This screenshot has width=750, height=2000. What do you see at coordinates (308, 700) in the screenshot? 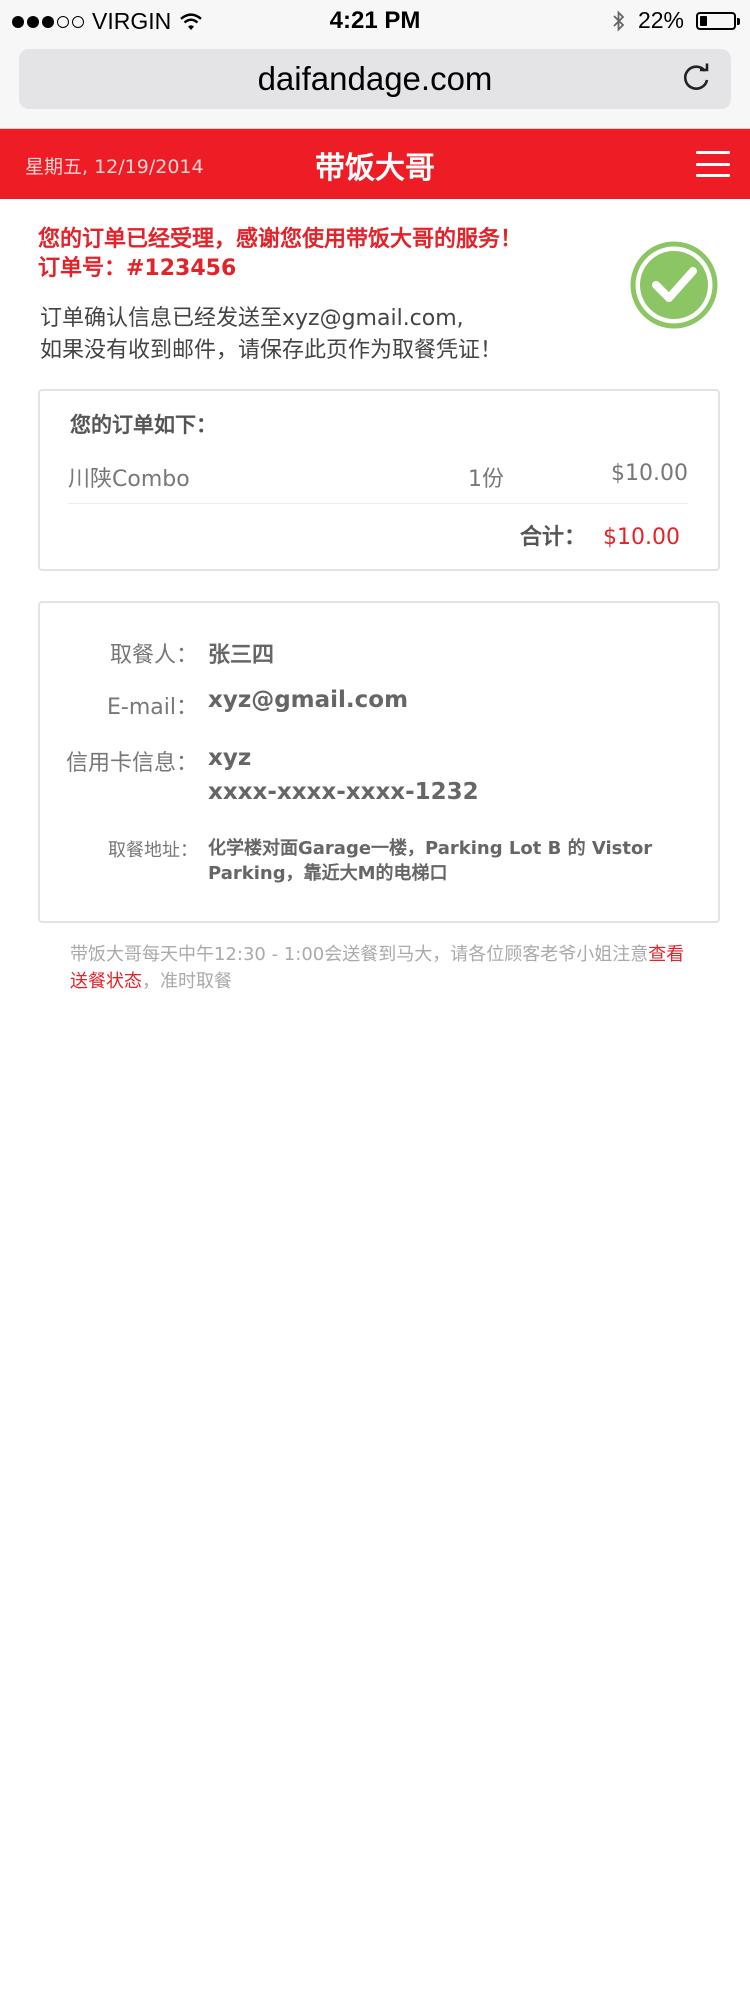
I see `email-value: xyz@gmail.com` at bounding box center [308, 700].